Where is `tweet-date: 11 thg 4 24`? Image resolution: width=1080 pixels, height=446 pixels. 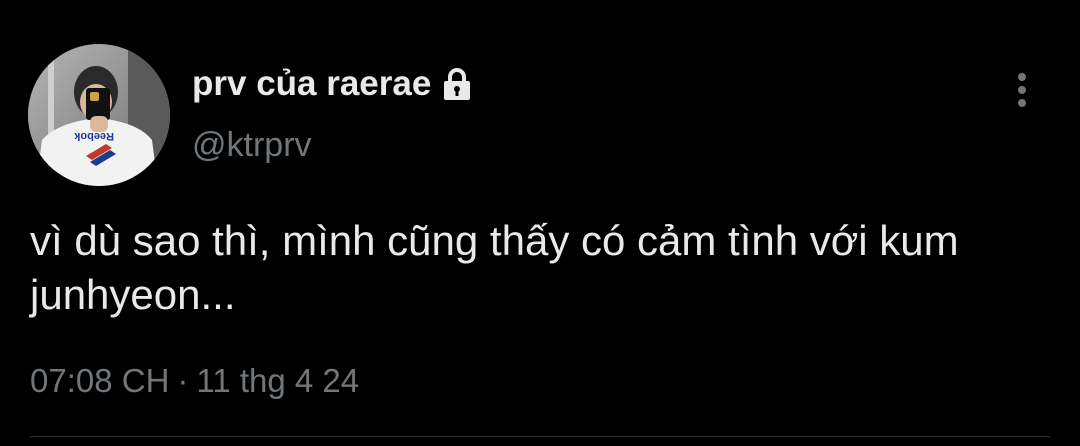
tweet-date: 11 thg 4 24 is located at coordinates (277, 380).